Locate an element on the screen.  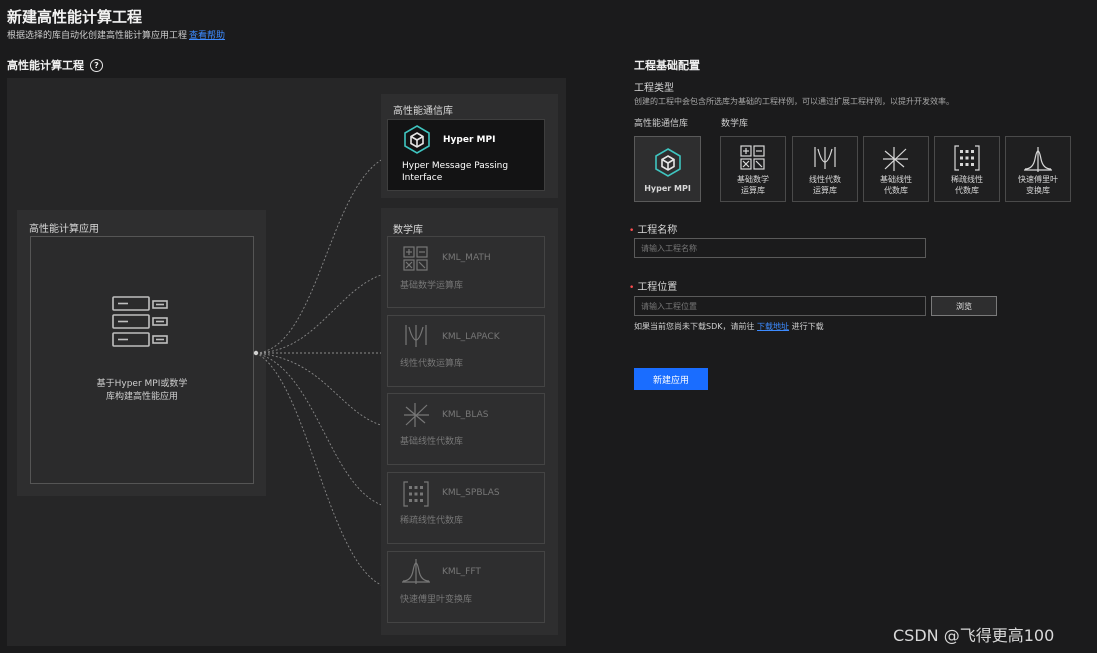
sdk-download-link: 下载地址 is located at coordinates (773, 326).